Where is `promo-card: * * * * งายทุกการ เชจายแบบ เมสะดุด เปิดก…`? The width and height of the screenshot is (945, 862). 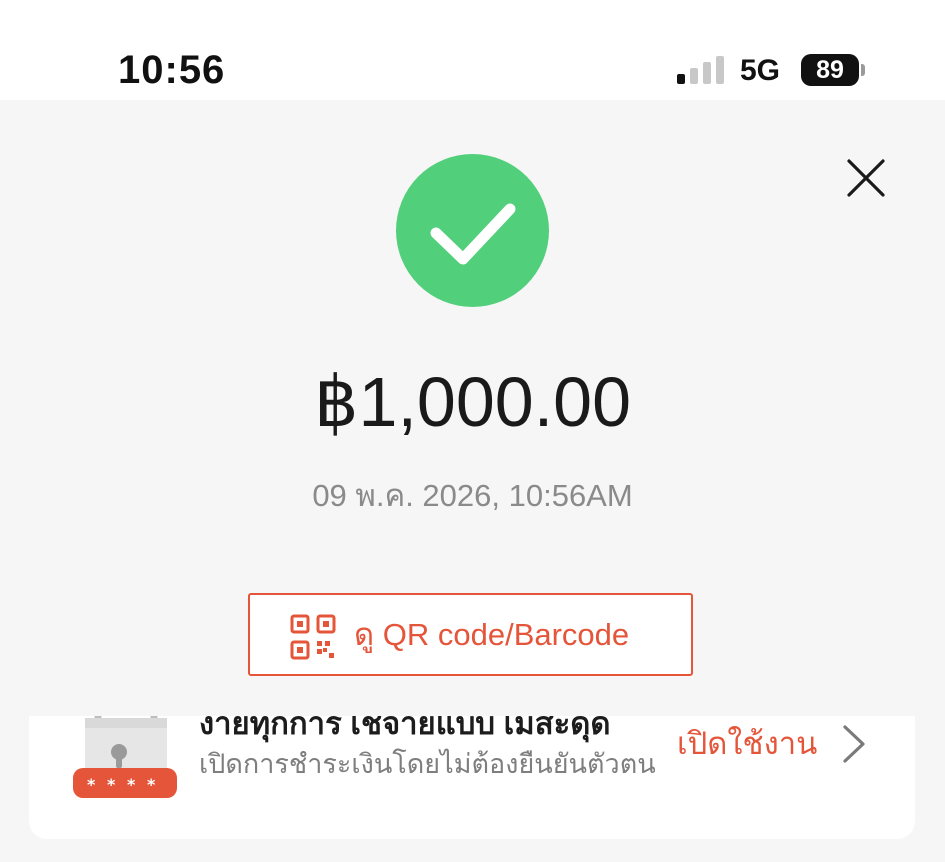 promo-card: * * * * งายทุกการ เชจายแบบ เมสะดุด เปิดก… is located at coordinates (472, 777).